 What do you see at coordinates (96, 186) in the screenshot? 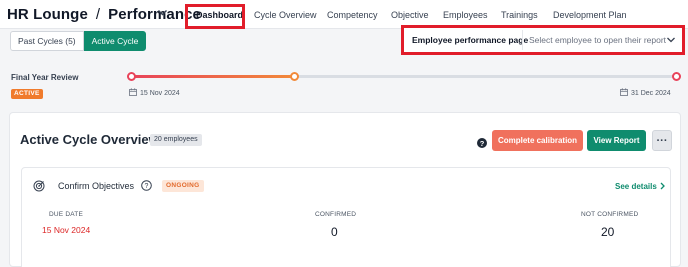
I see `objectives-title: Confirm Objectives` at bounding box center [96, 186].